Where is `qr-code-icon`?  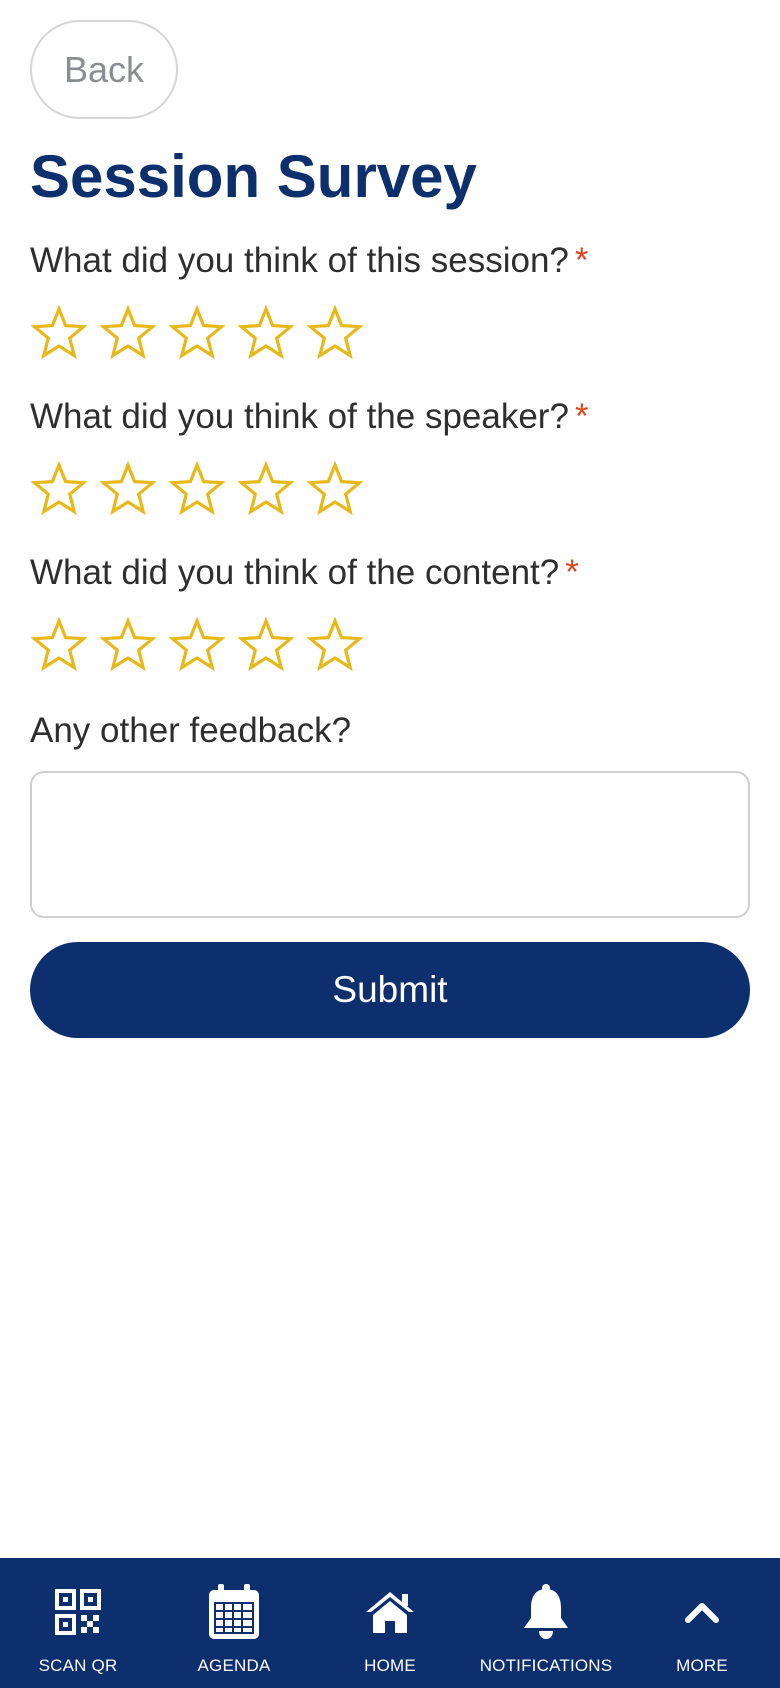 qr-code-icon is located at coordinates (78, 1612).